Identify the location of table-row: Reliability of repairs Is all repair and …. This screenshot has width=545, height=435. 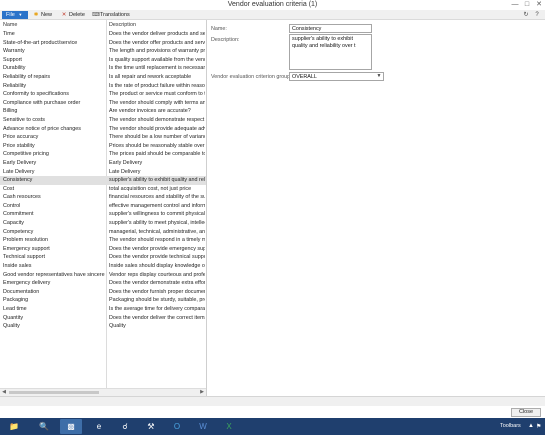
(103, 77).